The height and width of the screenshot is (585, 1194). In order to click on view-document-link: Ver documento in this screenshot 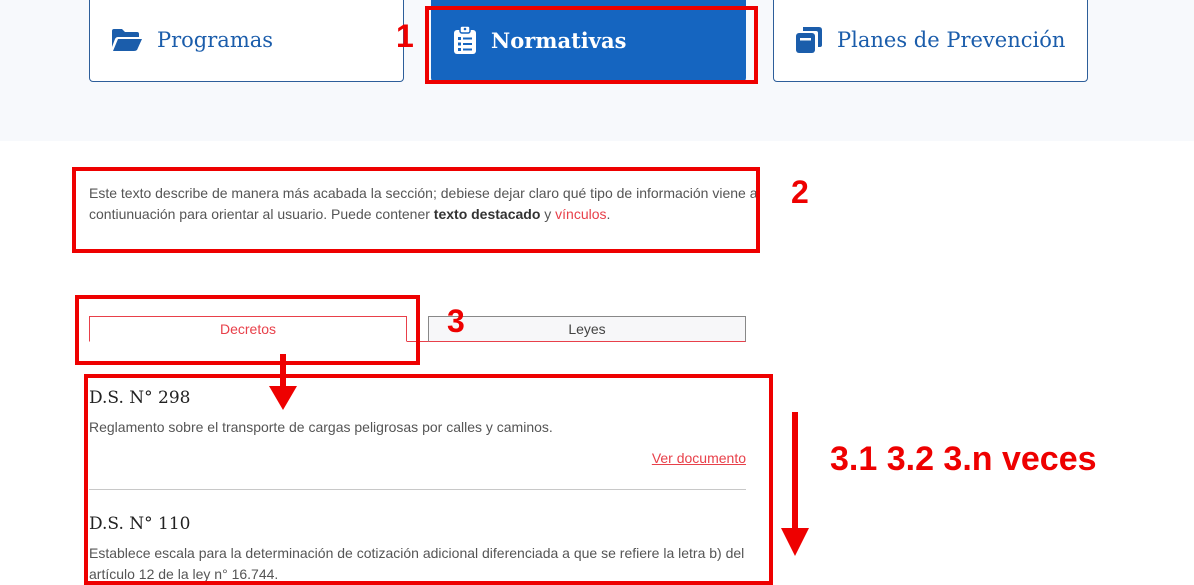, I will do `click(699, 458)`.